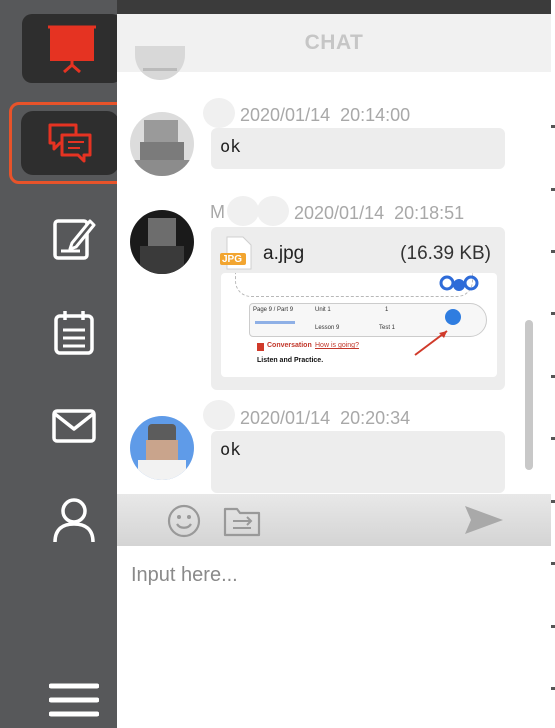 The width and height of the screenshot is (555, 728). I want to click on title-strip, so click(334, 7).